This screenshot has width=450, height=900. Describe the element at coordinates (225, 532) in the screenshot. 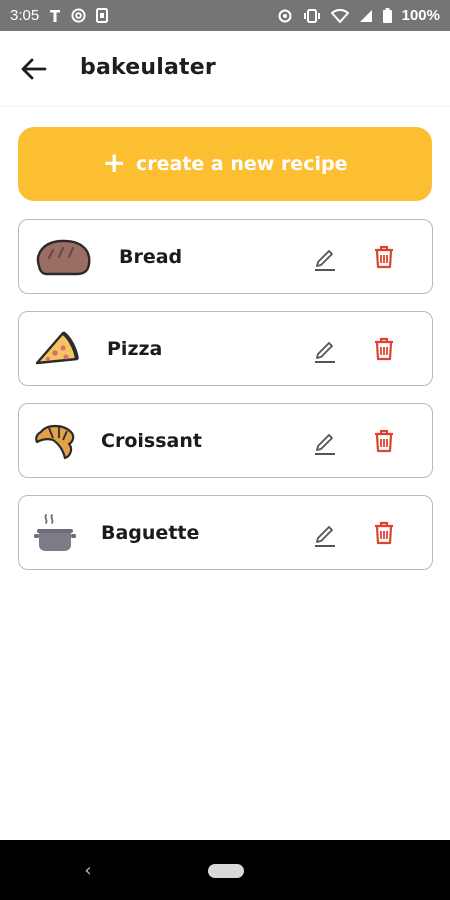

I see `recipe-card-baguette: Baguette` at that location.